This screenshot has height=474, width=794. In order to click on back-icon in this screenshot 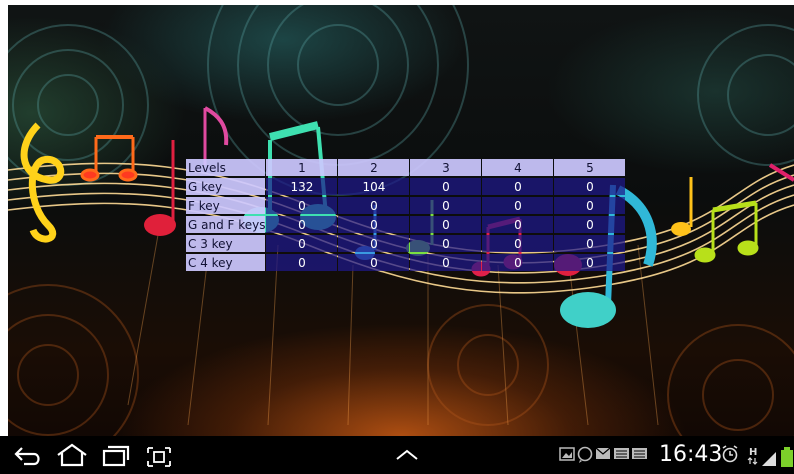, I will do `click(27, 456)`.